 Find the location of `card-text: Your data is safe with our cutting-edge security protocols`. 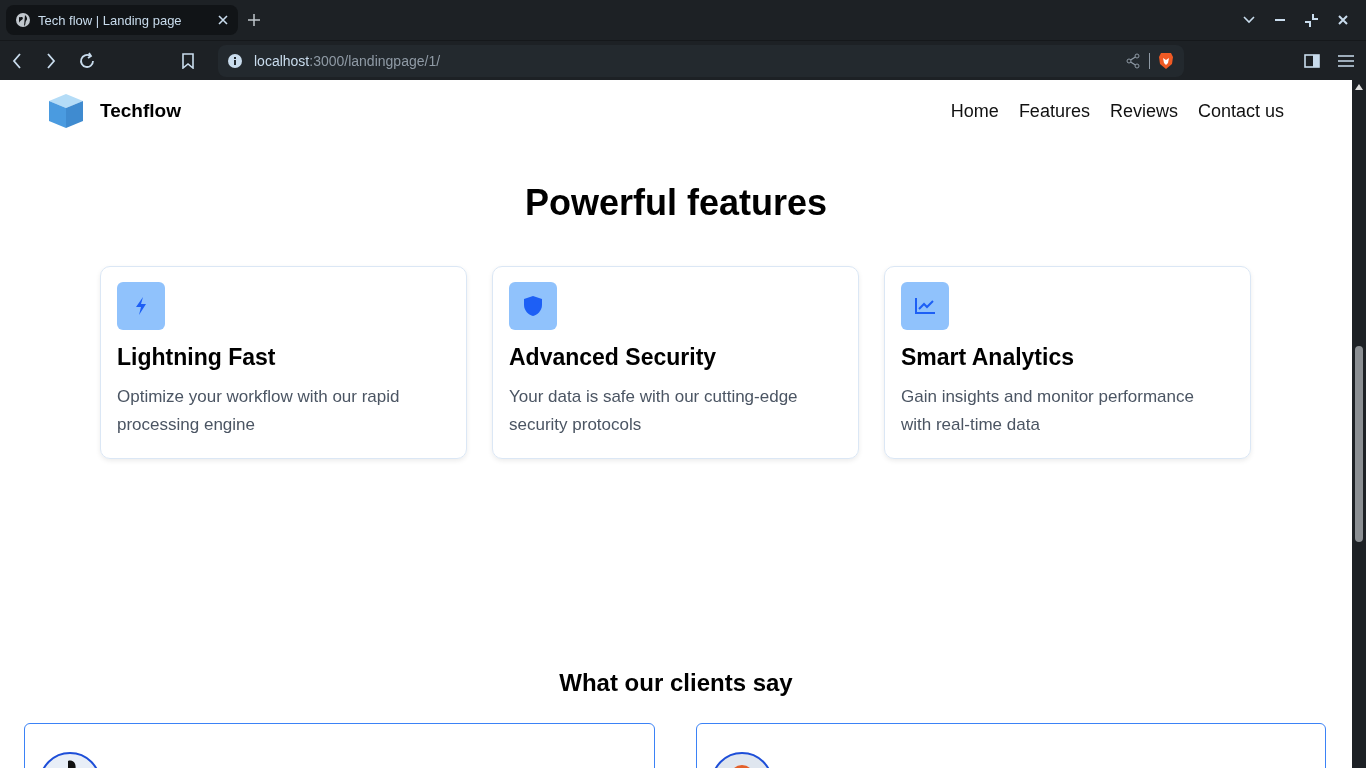

card-text: Your data is safe with our cutting-edge security protocols is located at coordinates (654, 411).